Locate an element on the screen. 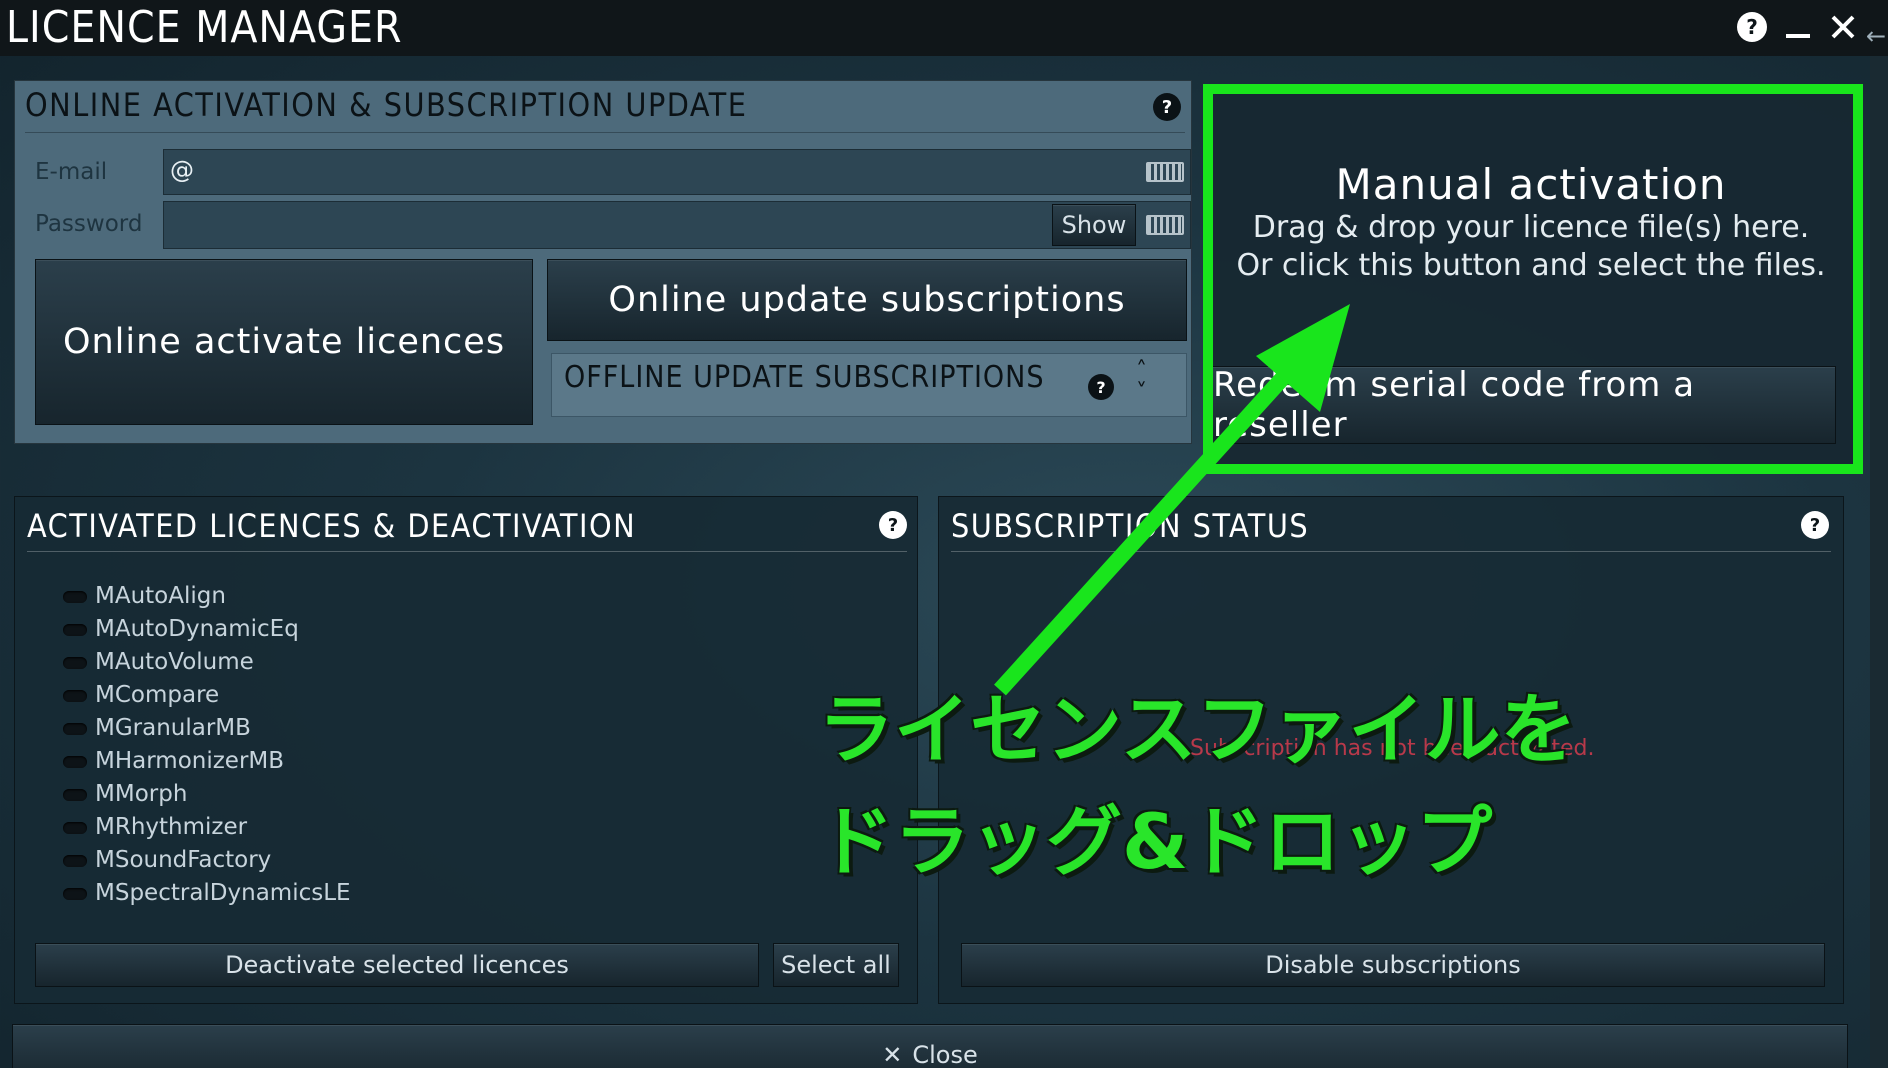 The image size is (1888, 1068). annotation-line2: ドラッグ&ドロップ is located at coordinates (1155, 841).